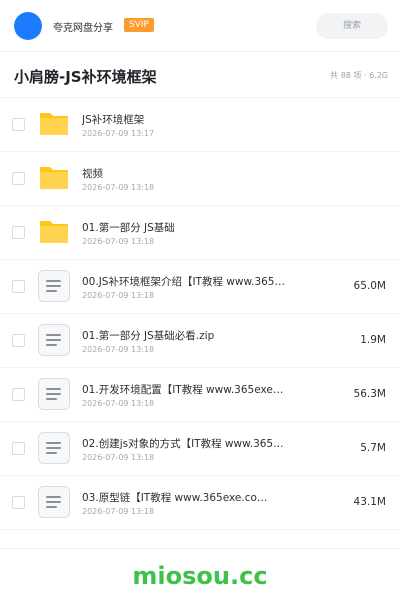 This screenshot has height=600, width=400. Describe the element at coordinates (83, 28) in the screenshot. I see `brand-name: 夸克网盘分享` at that location.